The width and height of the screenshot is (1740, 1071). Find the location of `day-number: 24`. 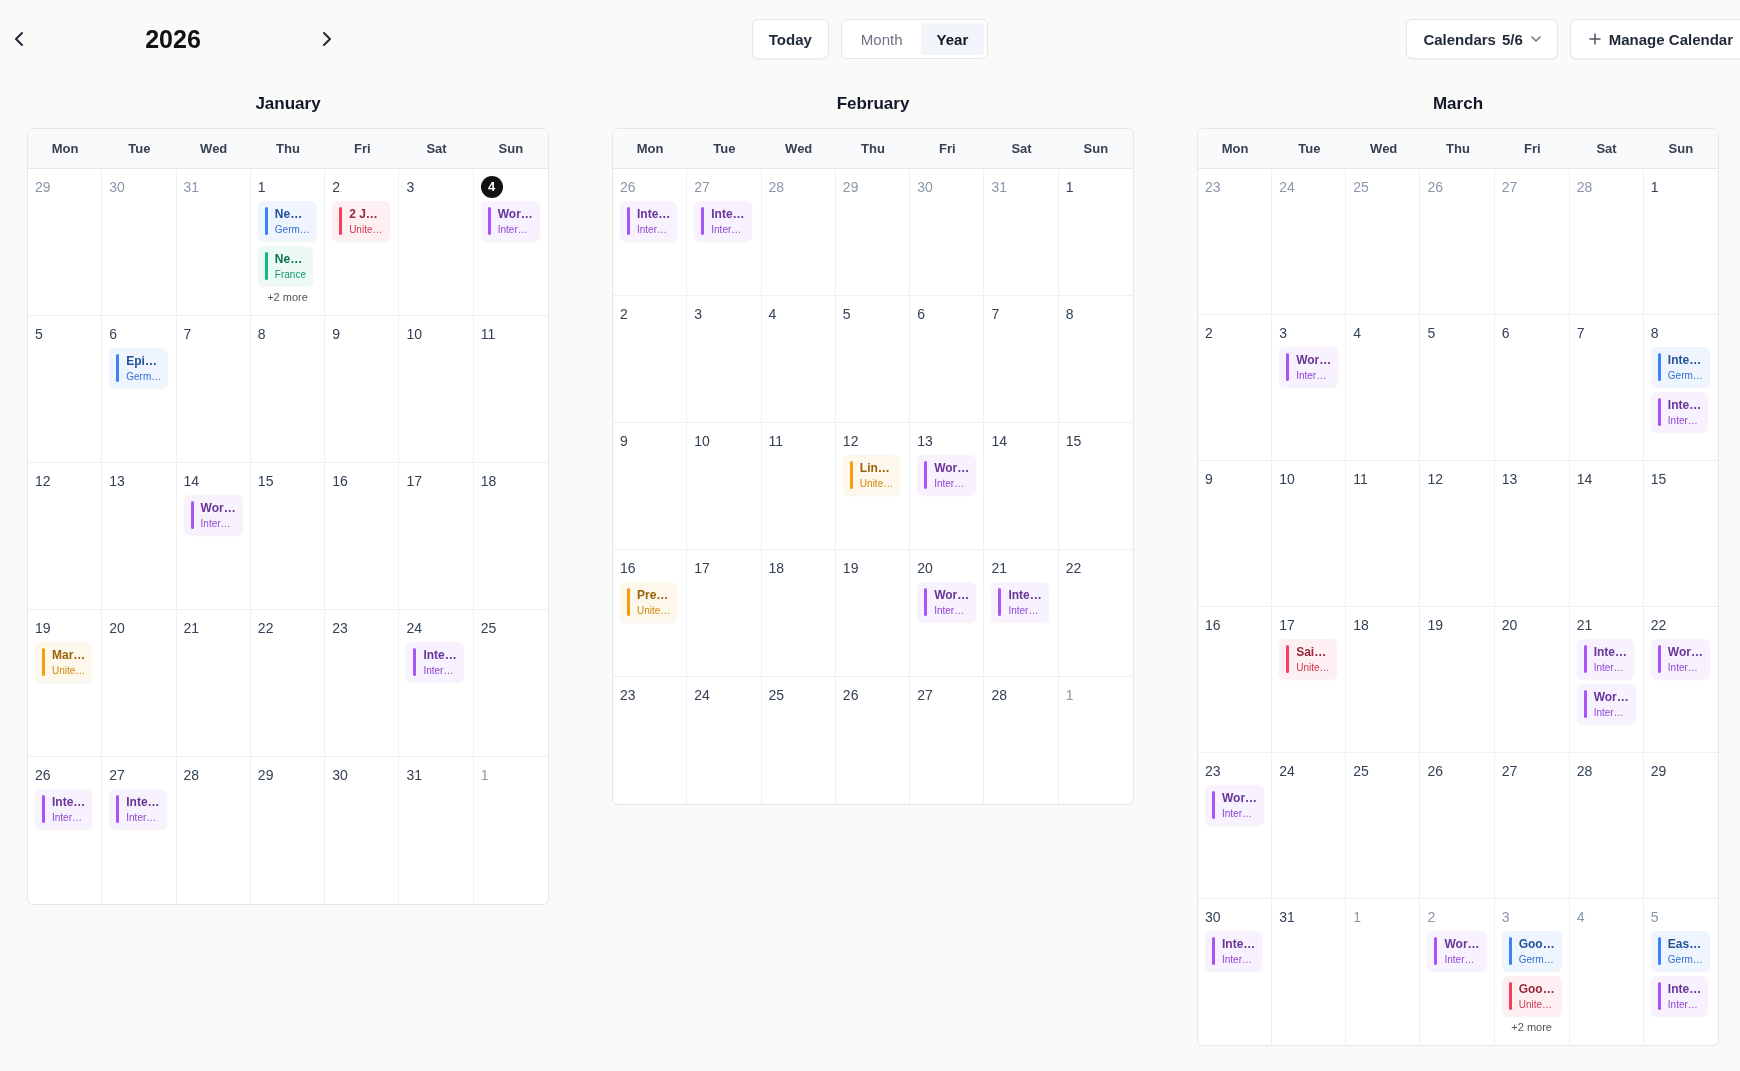

day-number: 24 is located at coordinates (1287, 771).